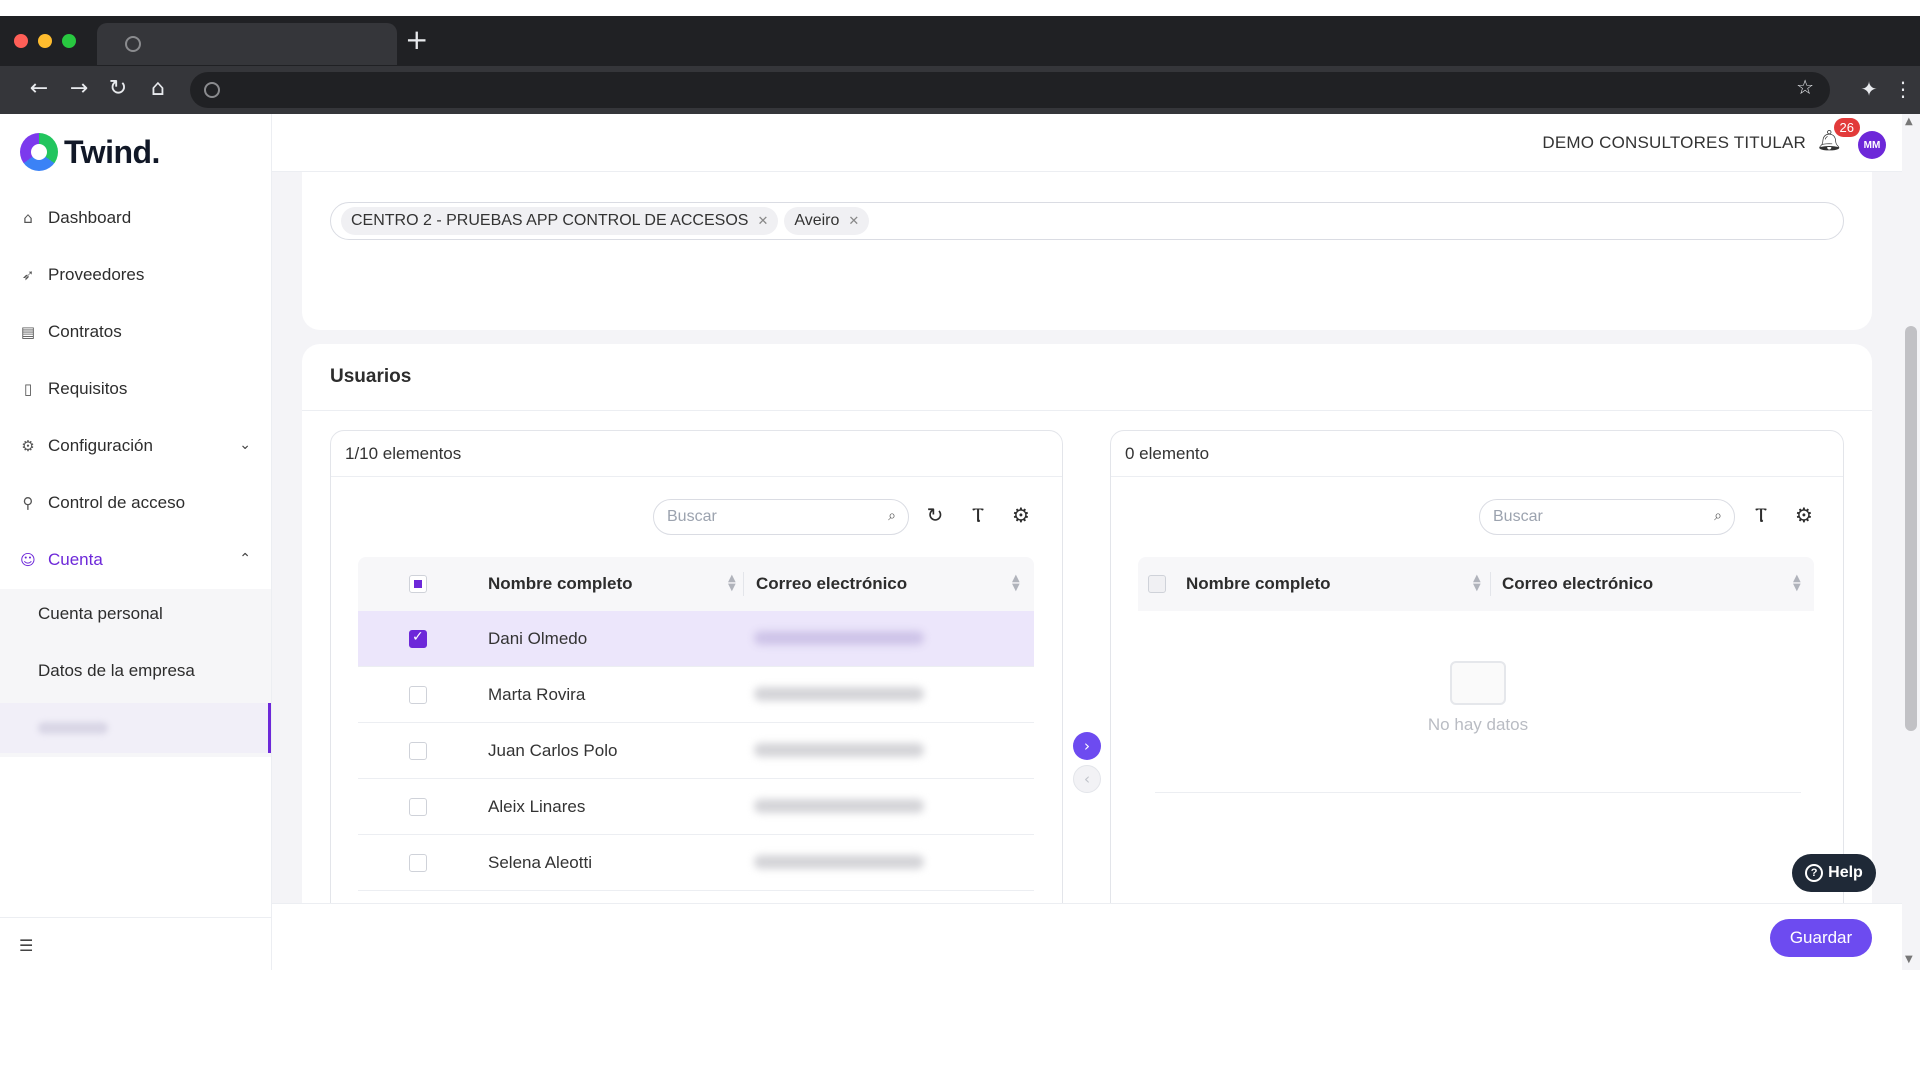 The image size is (1920, 1080). I want to click on question-icon: ?, so click(1814, 873).